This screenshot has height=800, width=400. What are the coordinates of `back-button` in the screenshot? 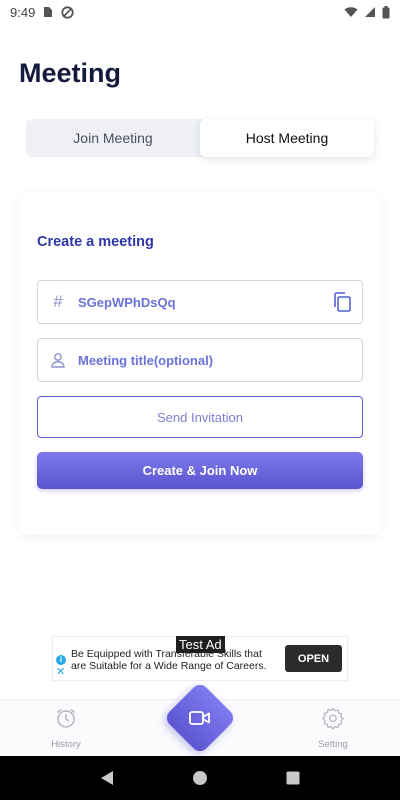 It's located at (107, 778).